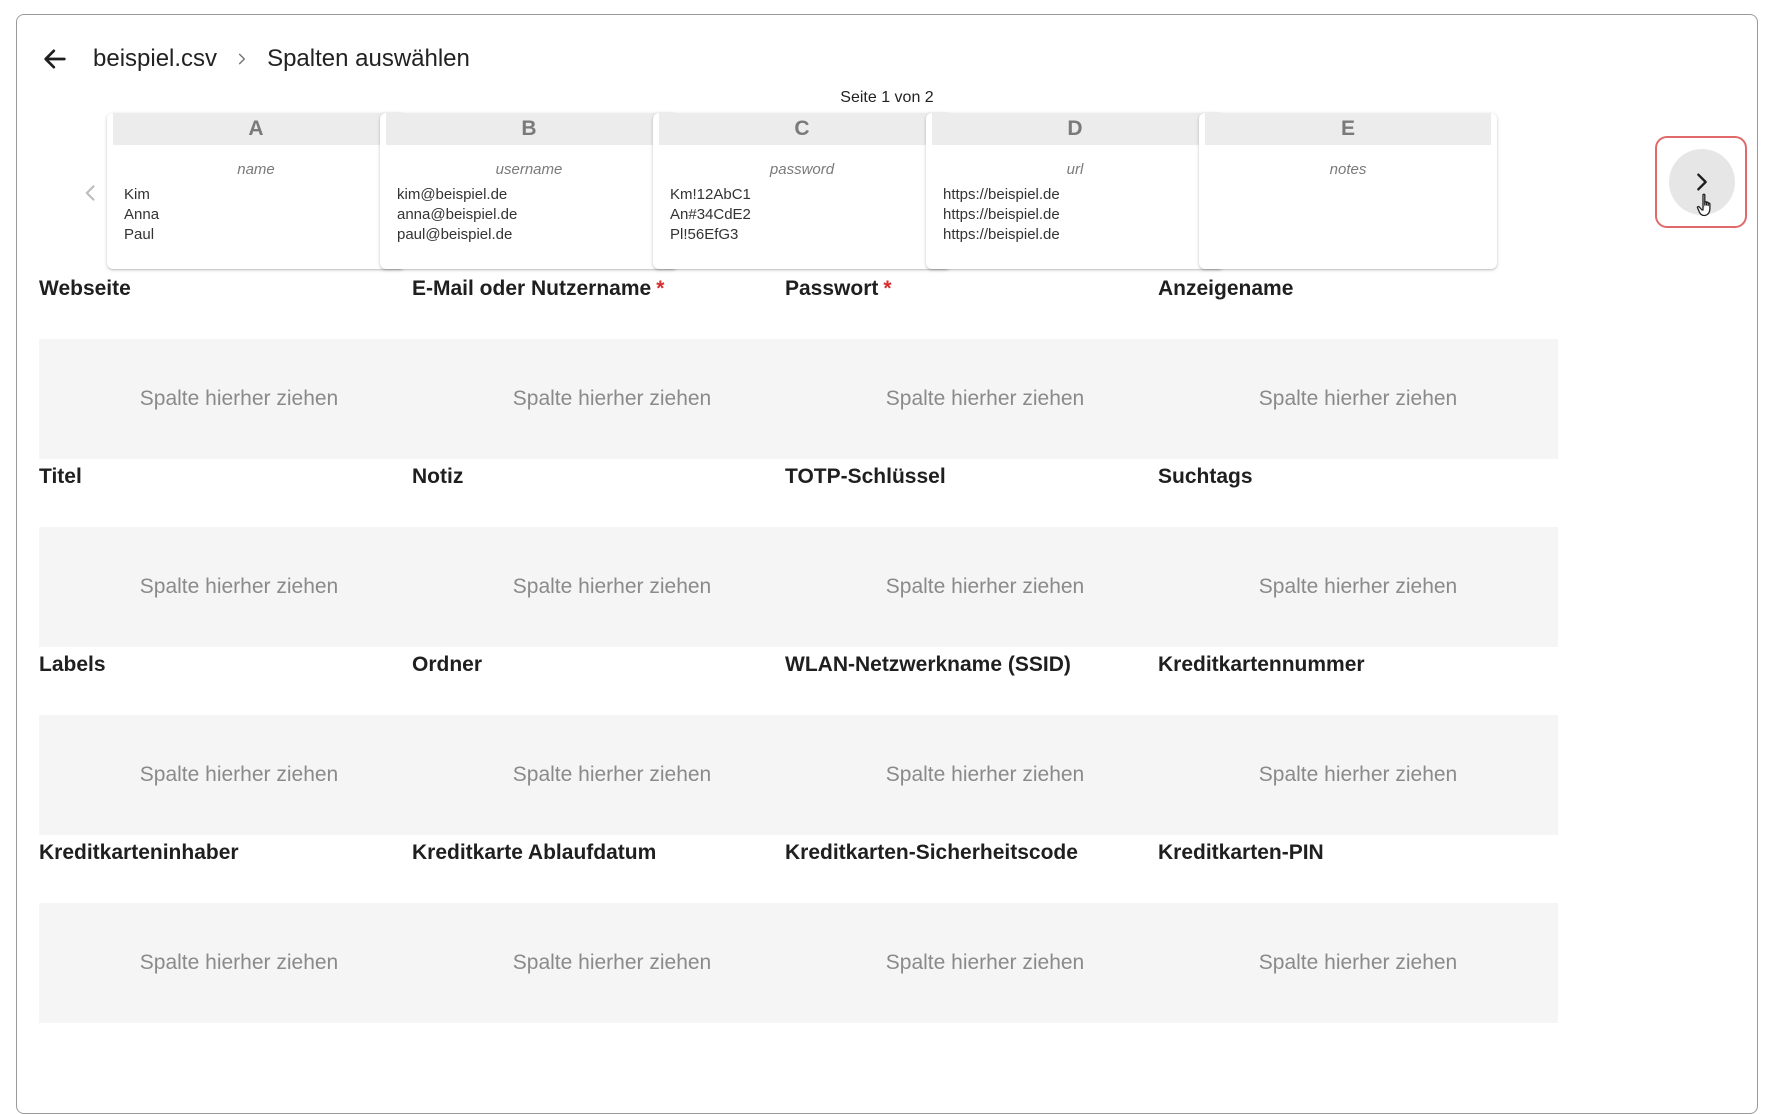  Describe the element at coordinates (710, 194) in the screenshot. I see `column-value: Km!12AbC1` at that location.